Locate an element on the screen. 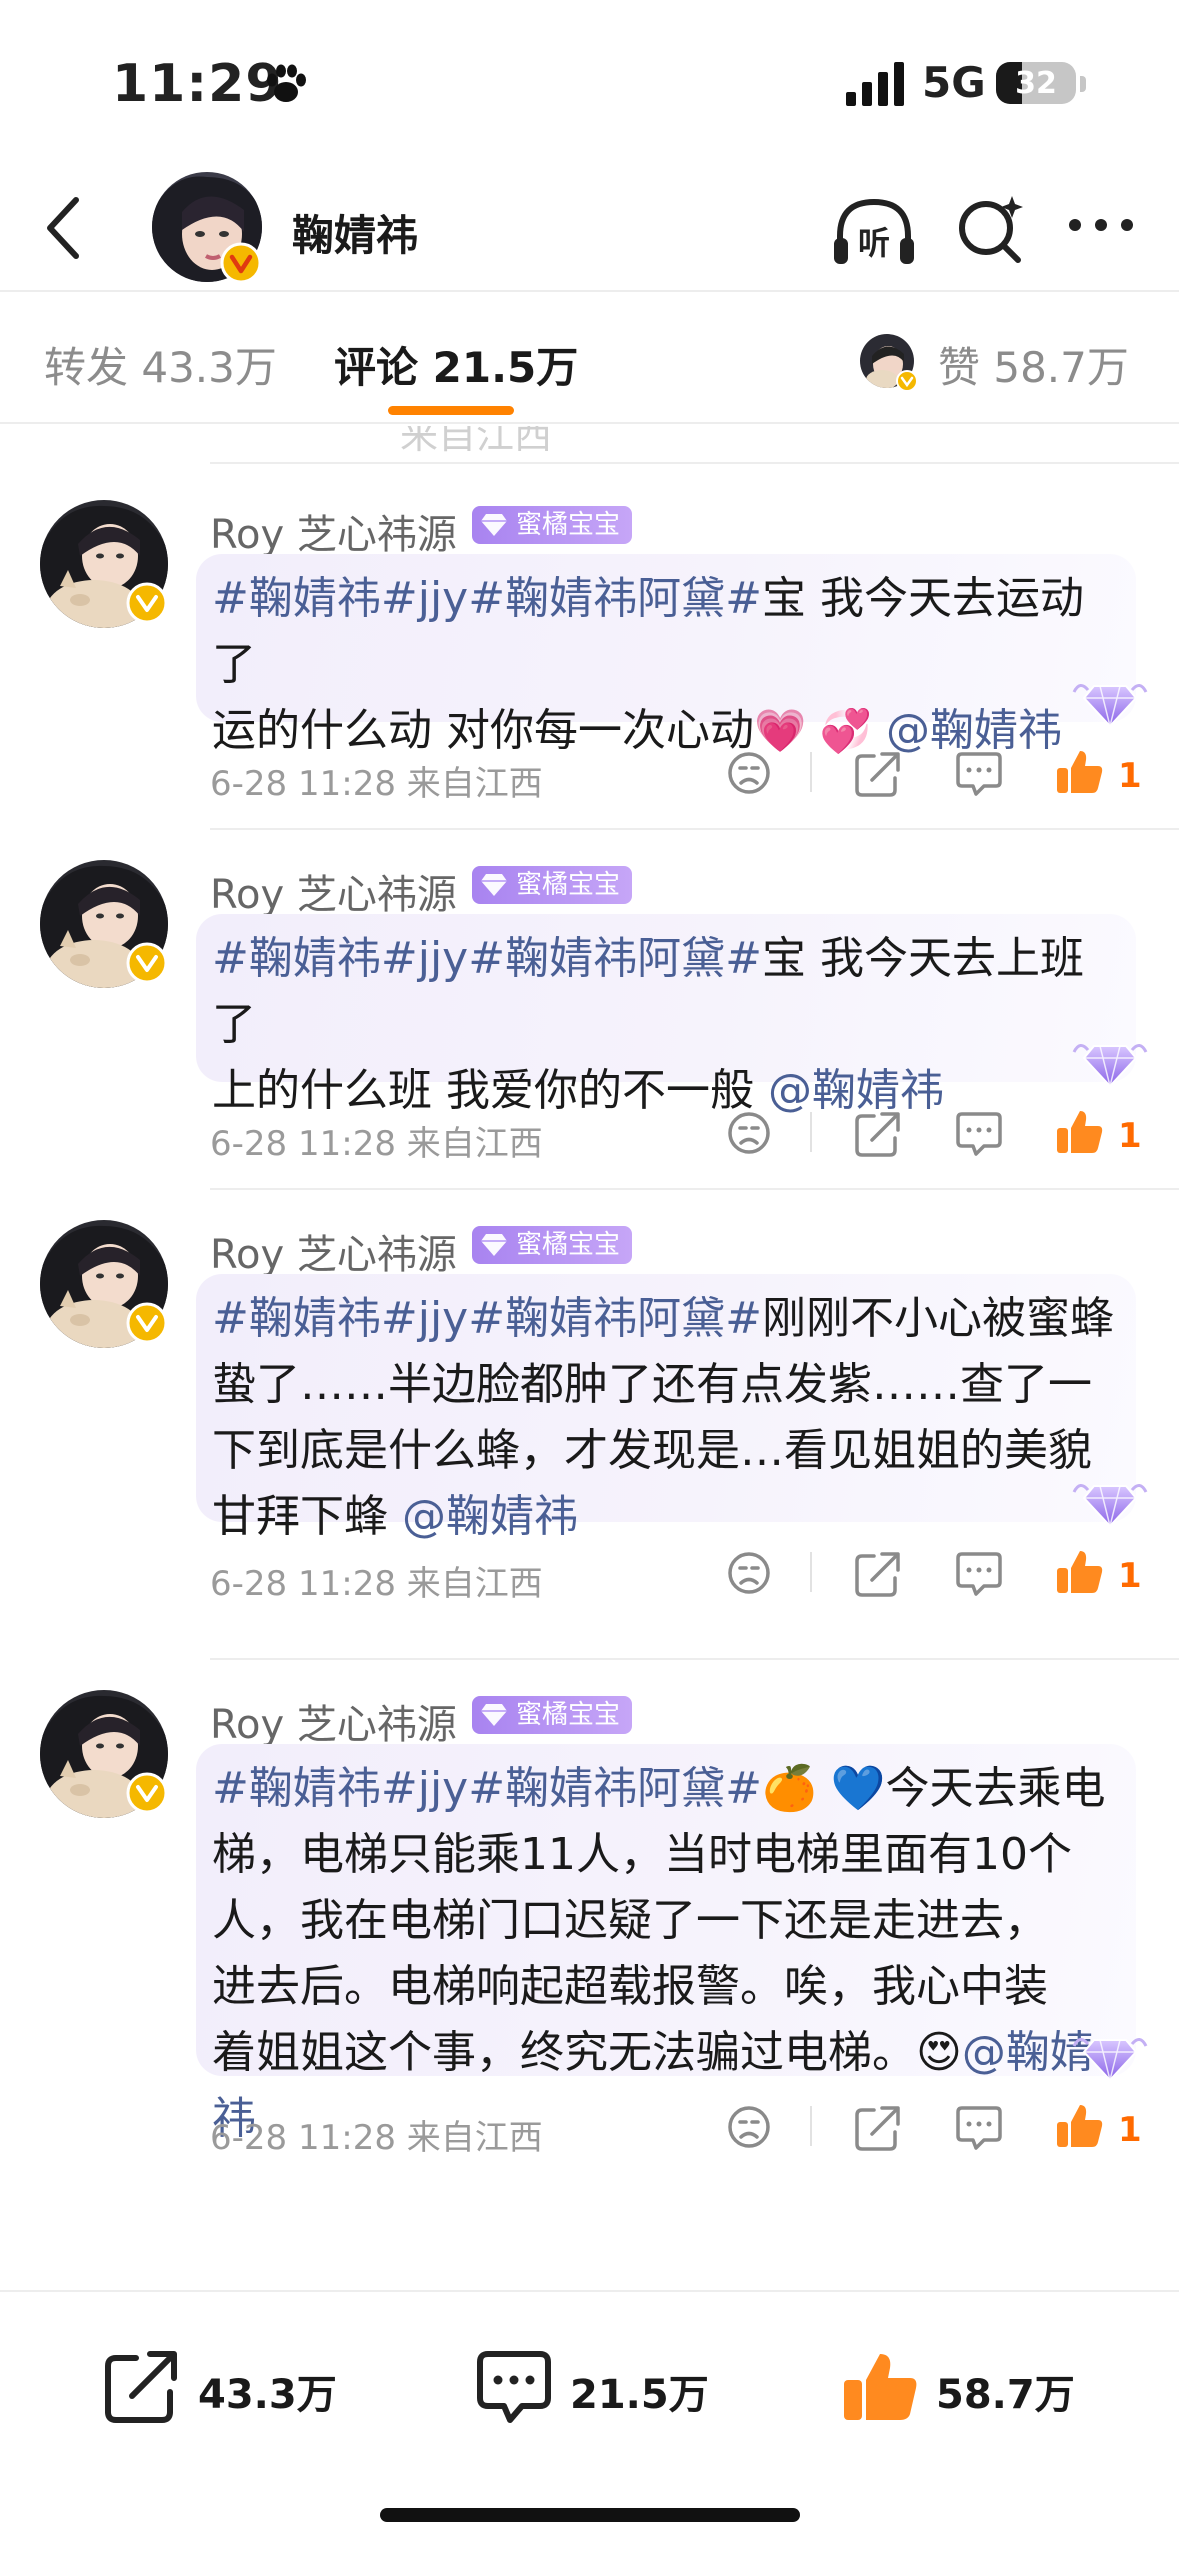  like-count: 58.7万 is located at coordinates (1005, 2395).